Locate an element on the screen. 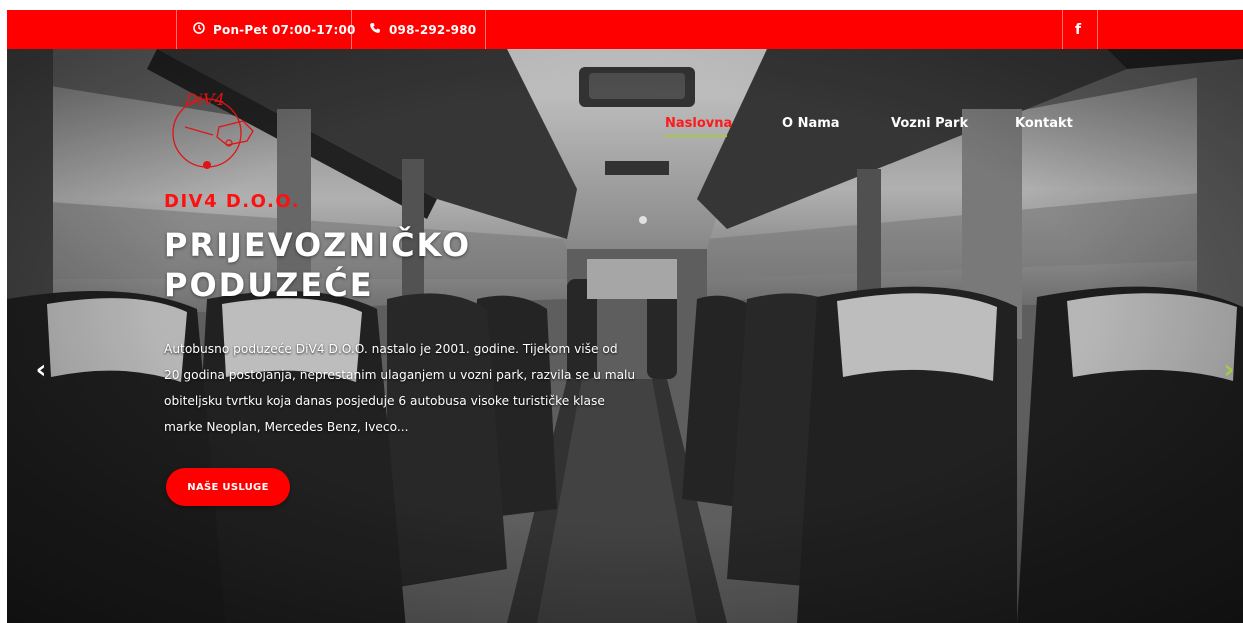  phone-icon is located at coordinates (375, 29).